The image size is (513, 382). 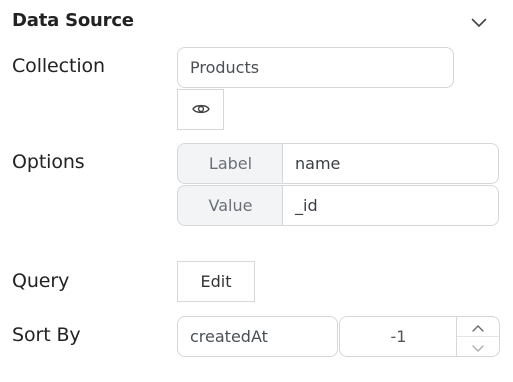 I want to click on collection-label: Collection, so click(x=58, y=66).